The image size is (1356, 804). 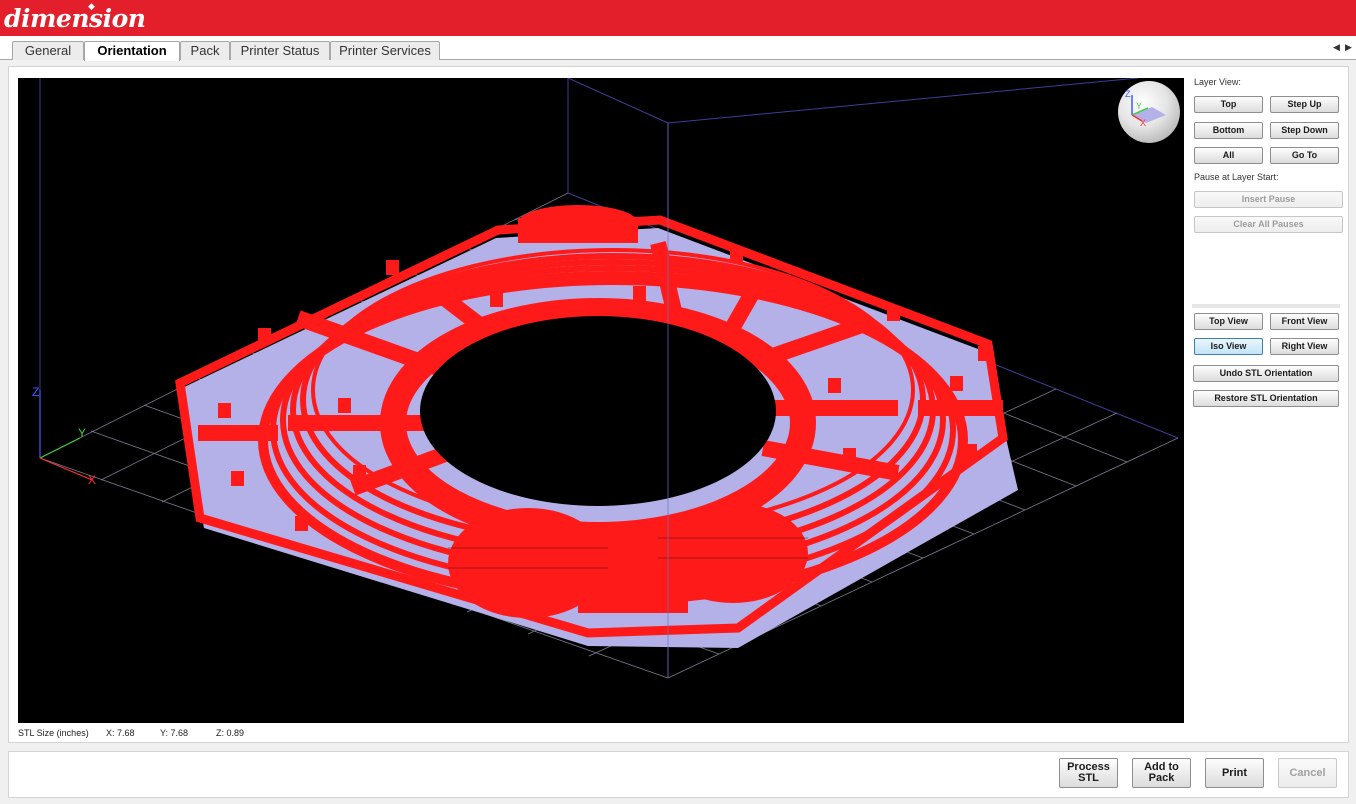 I want to click on dimension-logo: dimension, so click(x=75, y=18).